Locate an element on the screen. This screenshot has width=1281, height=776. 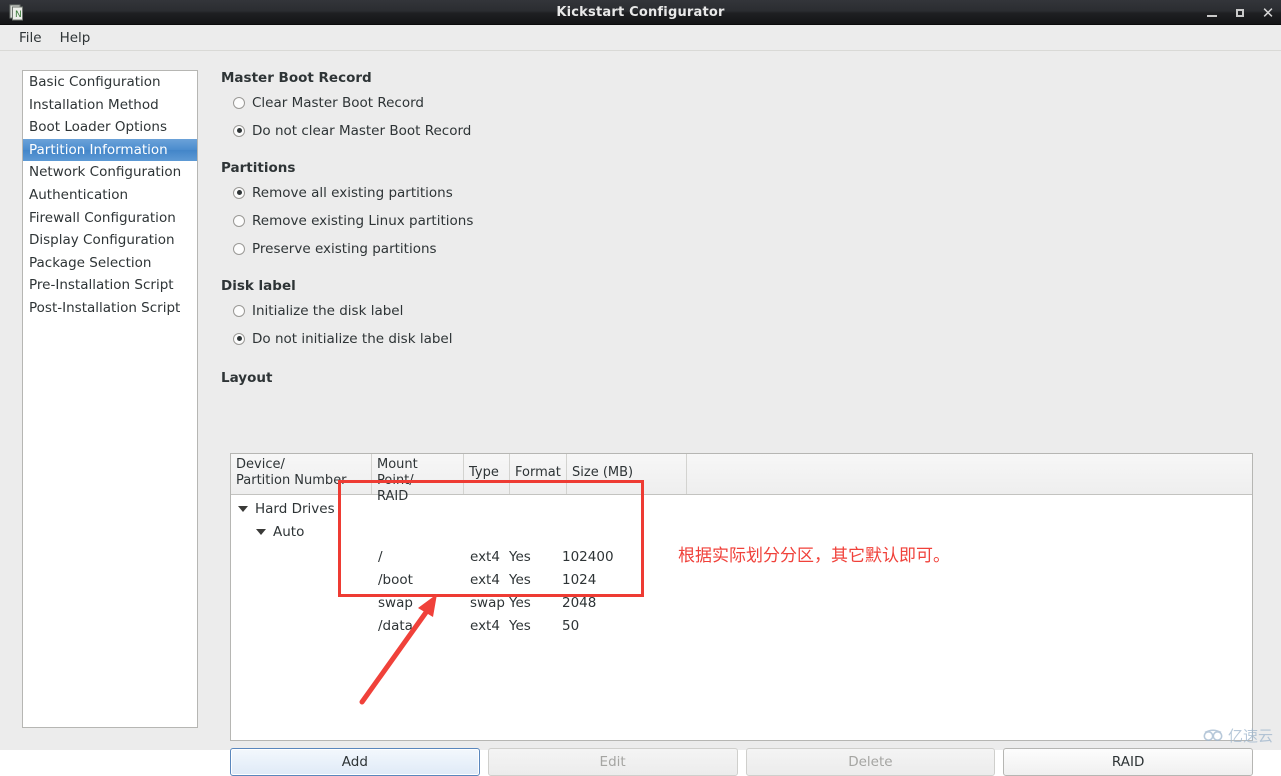
cell-mount-point: /boot is located at coordinates (395, 579).